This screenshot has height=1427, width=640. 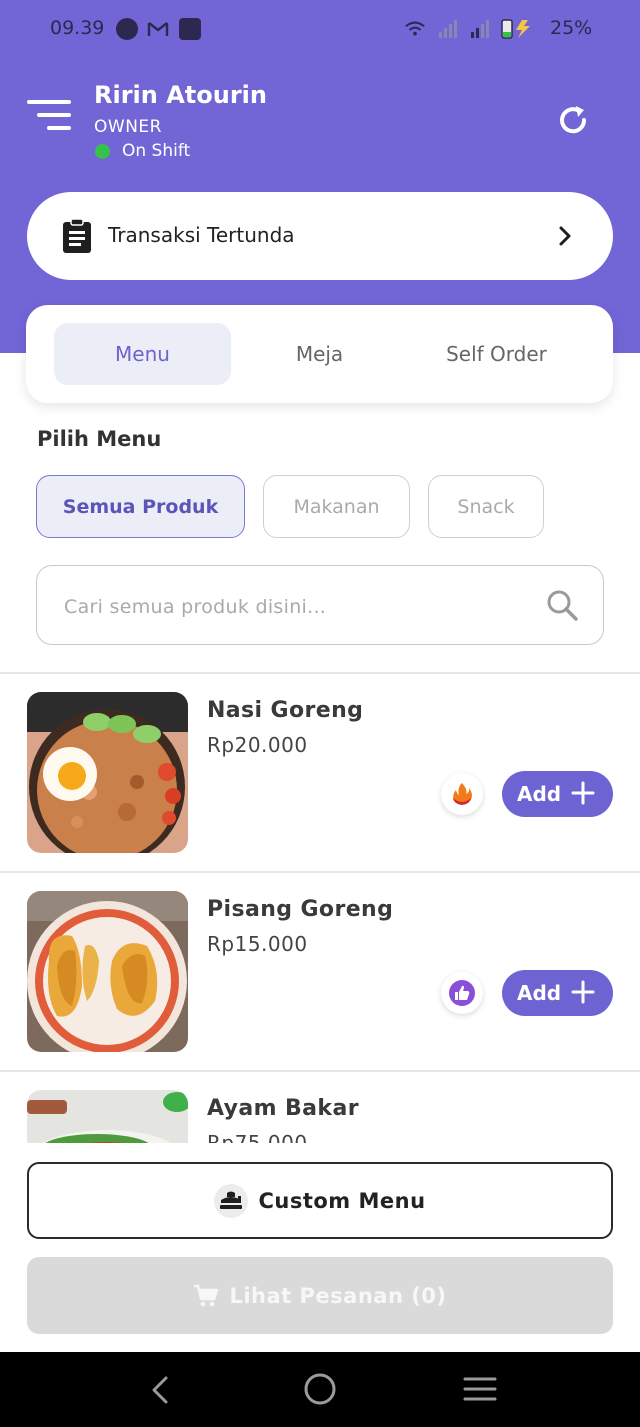 I want to click on custom-menu-label: Custom Menu, so click(x=342, y=1200).